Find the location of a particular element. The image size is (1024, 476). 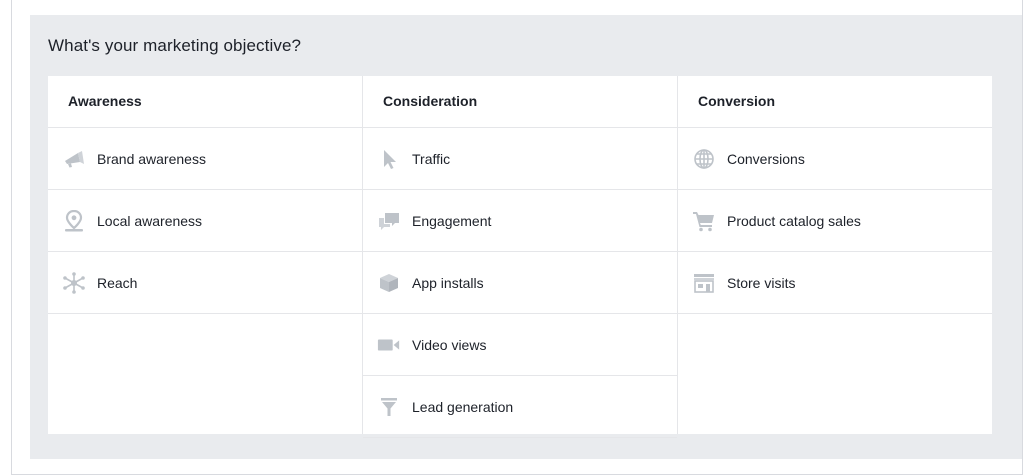

objective-engagement: Engagement is located at coordinates (520, 221).